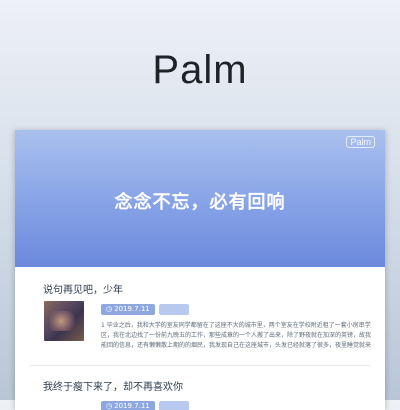  I want to click on thumbnail-image, so click(64, 321).